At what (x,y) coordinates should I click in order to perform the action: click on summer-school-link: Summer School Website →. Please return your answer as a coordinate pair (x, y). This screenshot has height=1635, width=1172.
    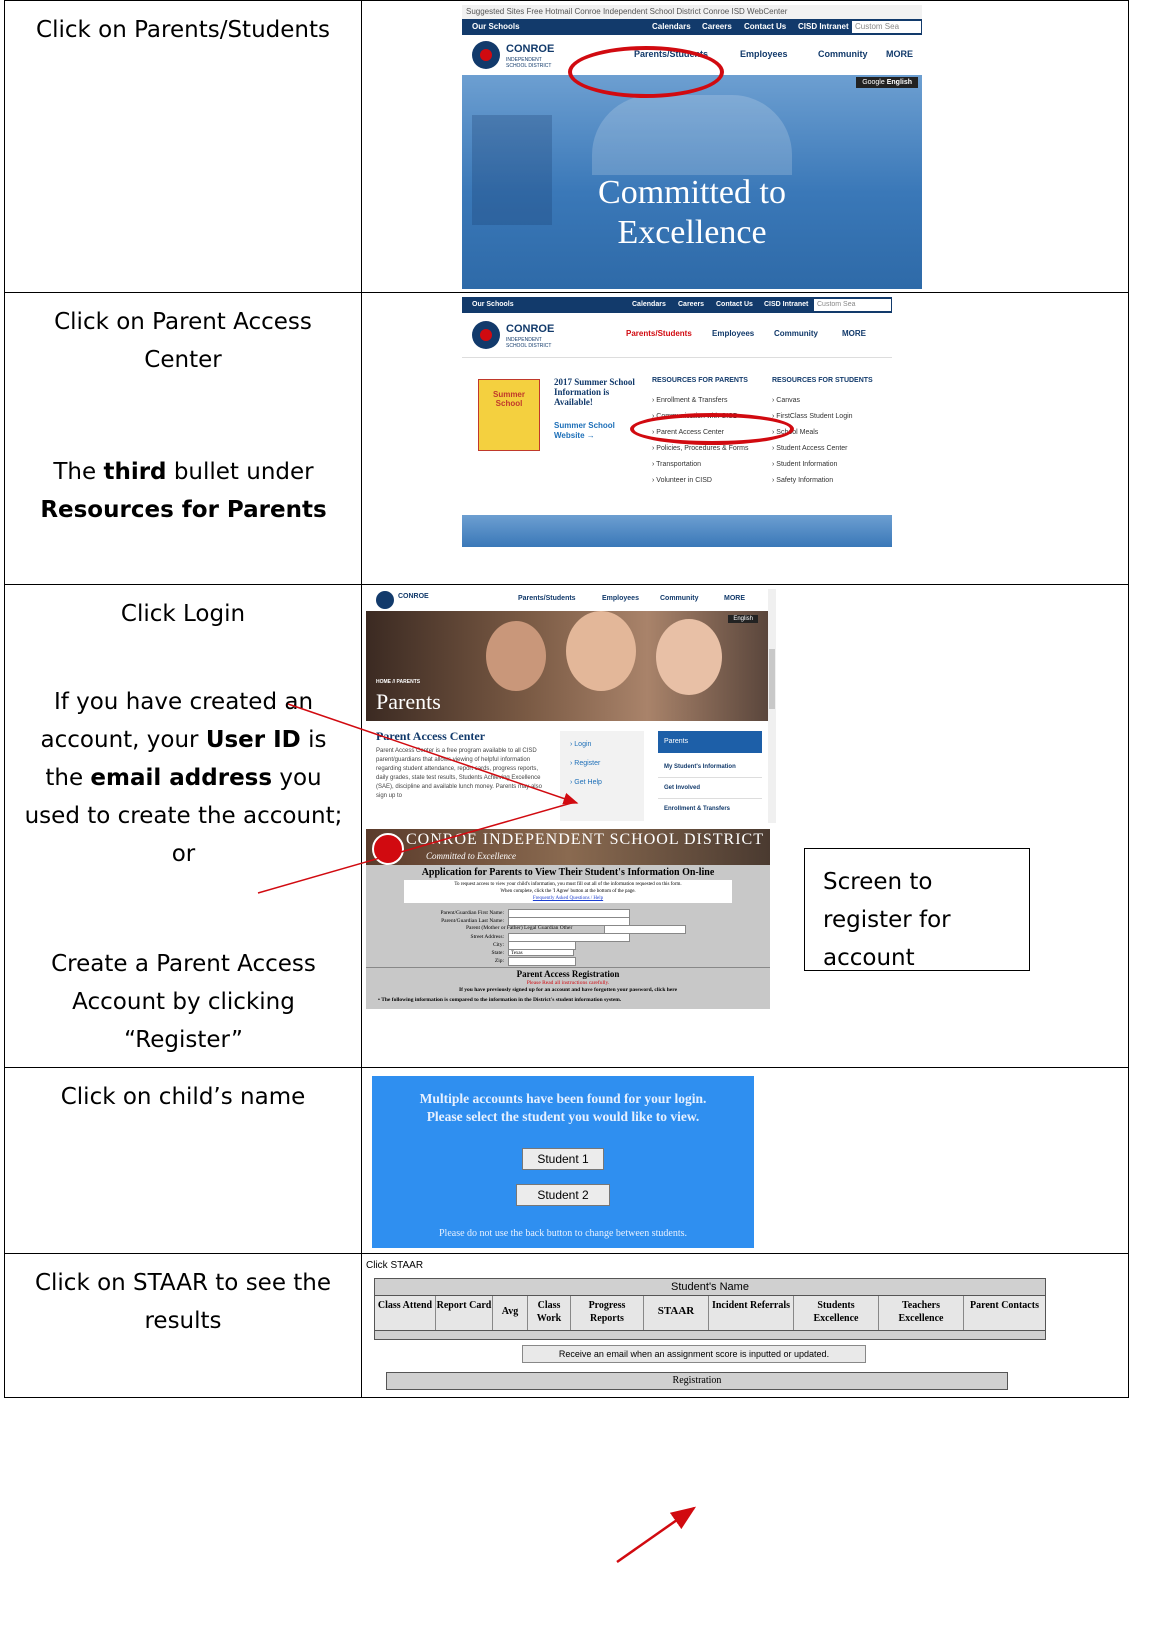
    Looking at the image, I should click on (590, 431).